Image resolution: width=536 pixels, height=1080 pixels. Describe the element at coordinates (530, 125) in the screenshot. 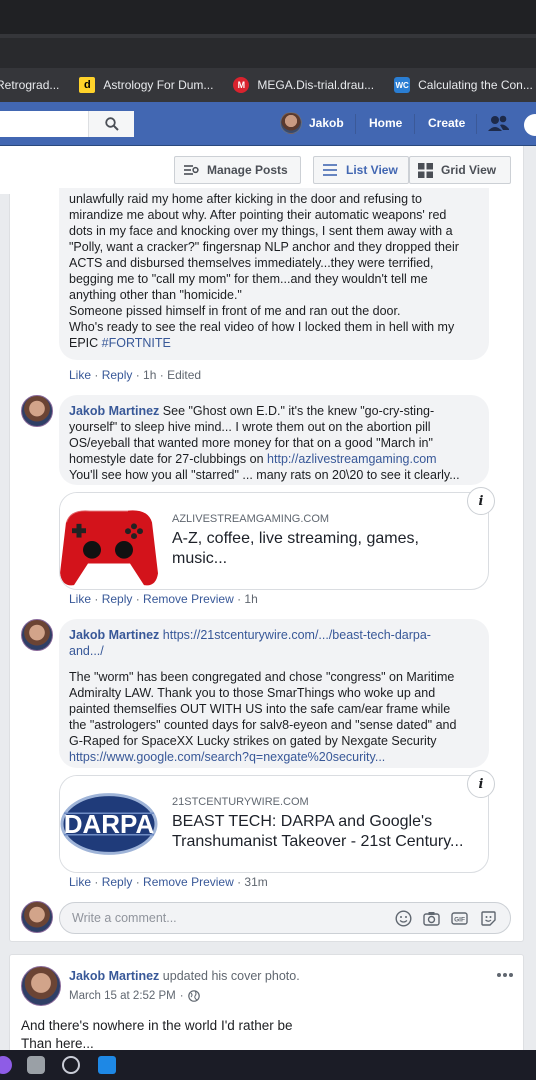

I see `messenger-icon` at that location.